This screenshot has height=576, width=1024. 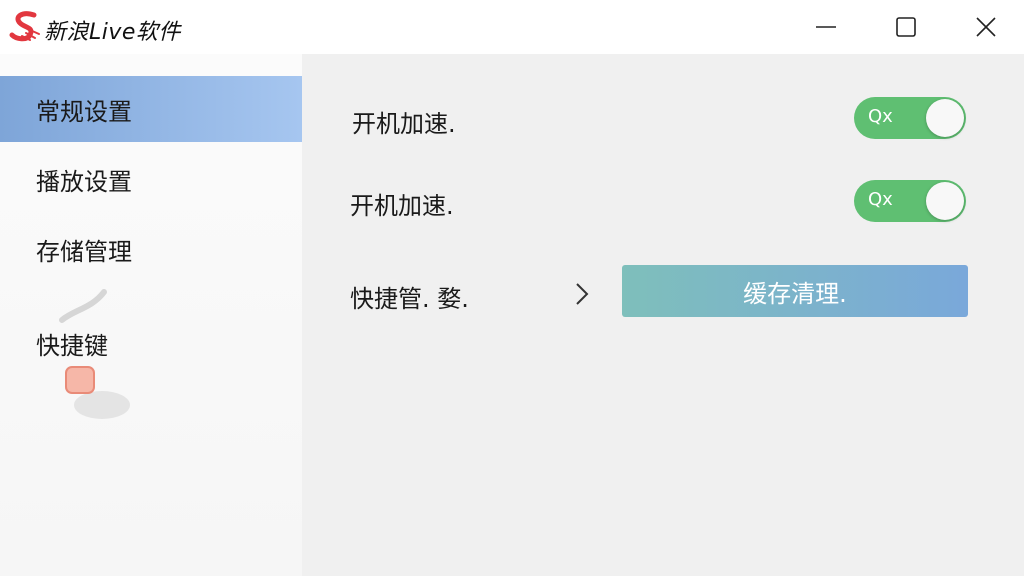 I want to click on title-bar: 新浪Live软件, so click(x=512, y=27).